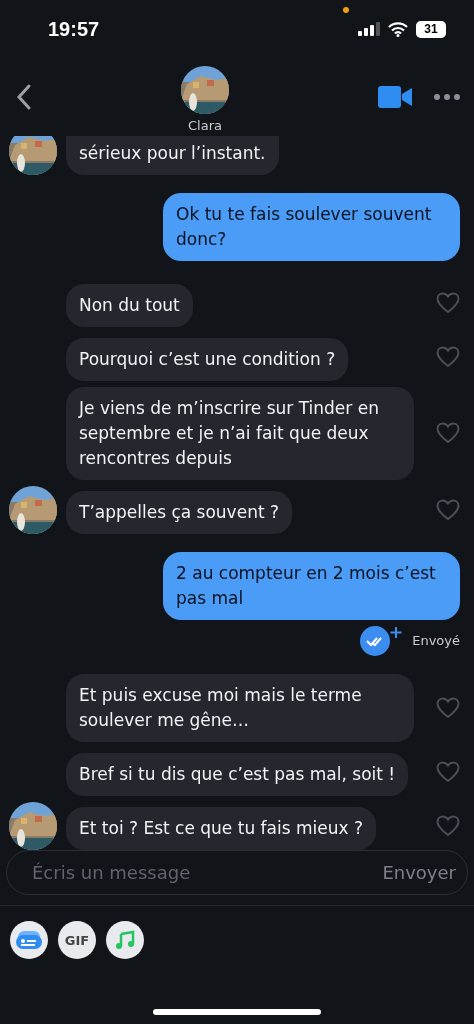 Image resolution: width=474 pixels, height=1024 pixels. Describe the element at coordinates (129, 305) in the screenshot. I see `received-message: Non du tout` at that location.